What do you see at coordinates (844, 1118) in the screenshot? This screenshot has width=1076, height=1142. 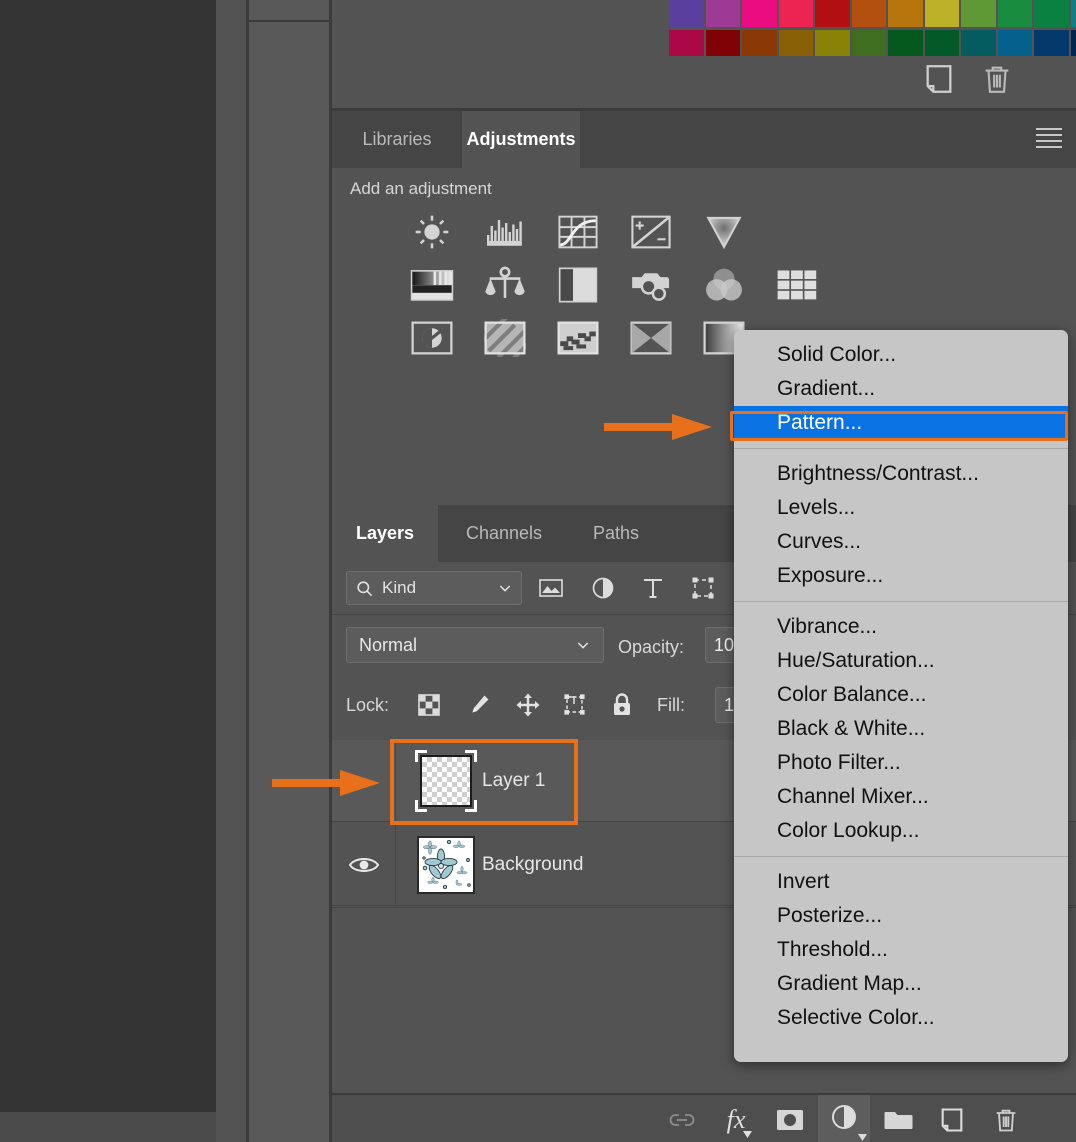 I see `new-fill-adjustment-layer-icon` at bounding box center [844, 1118].